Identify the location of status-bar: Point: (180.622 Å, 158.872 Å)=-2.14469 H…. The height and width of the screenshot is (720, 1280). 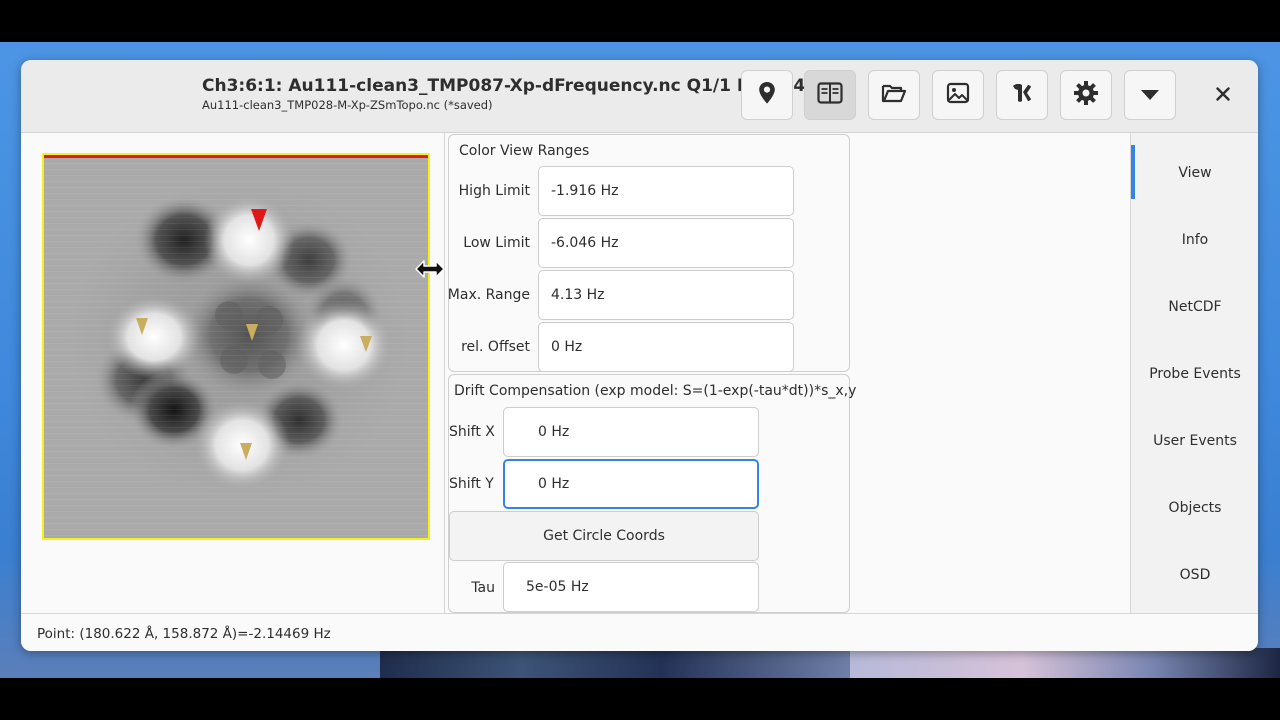
(639, 632).